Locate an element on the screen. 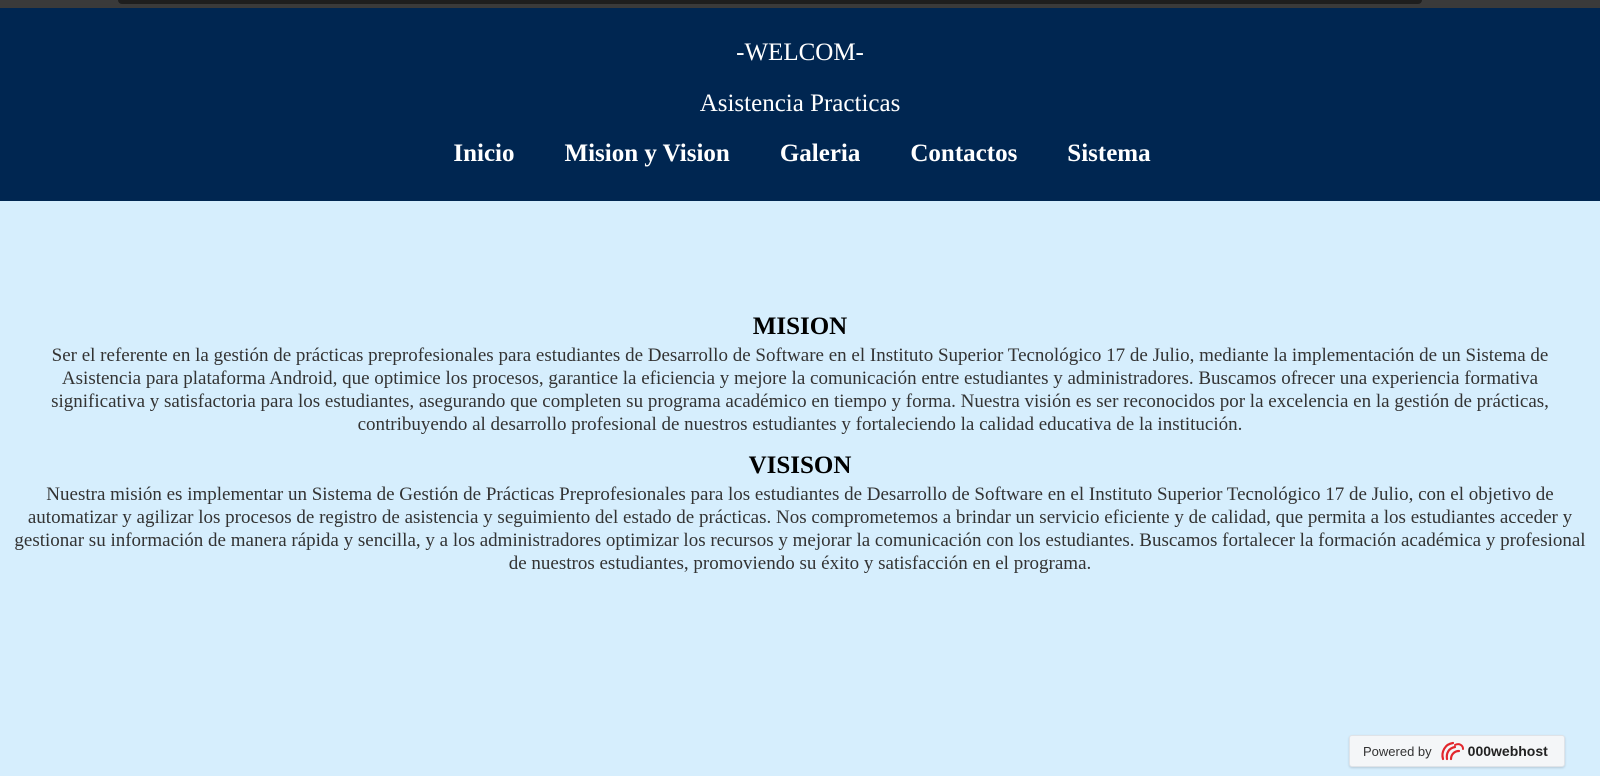  powered-by-brand: 000webhost is located at coordinates (1507, 751).